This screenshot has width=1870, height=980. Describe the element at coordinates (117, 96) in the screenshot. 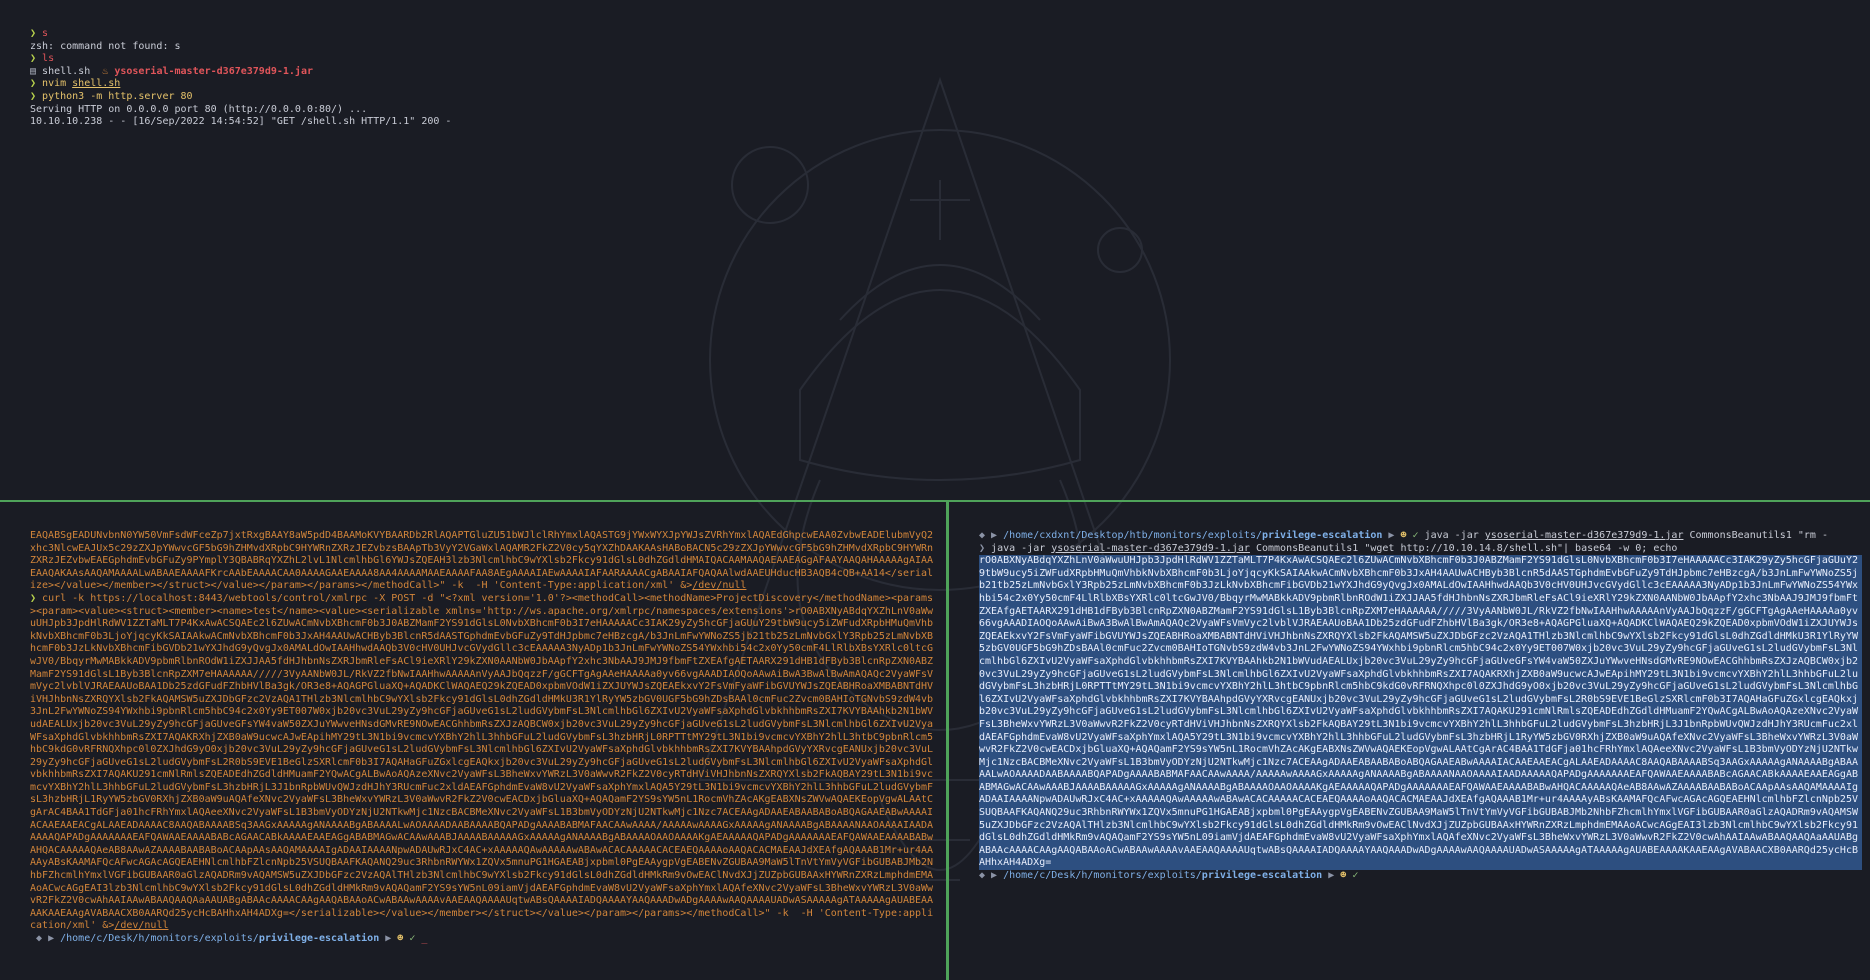

I see `command-text: python3 -m http.server 80` at that location.